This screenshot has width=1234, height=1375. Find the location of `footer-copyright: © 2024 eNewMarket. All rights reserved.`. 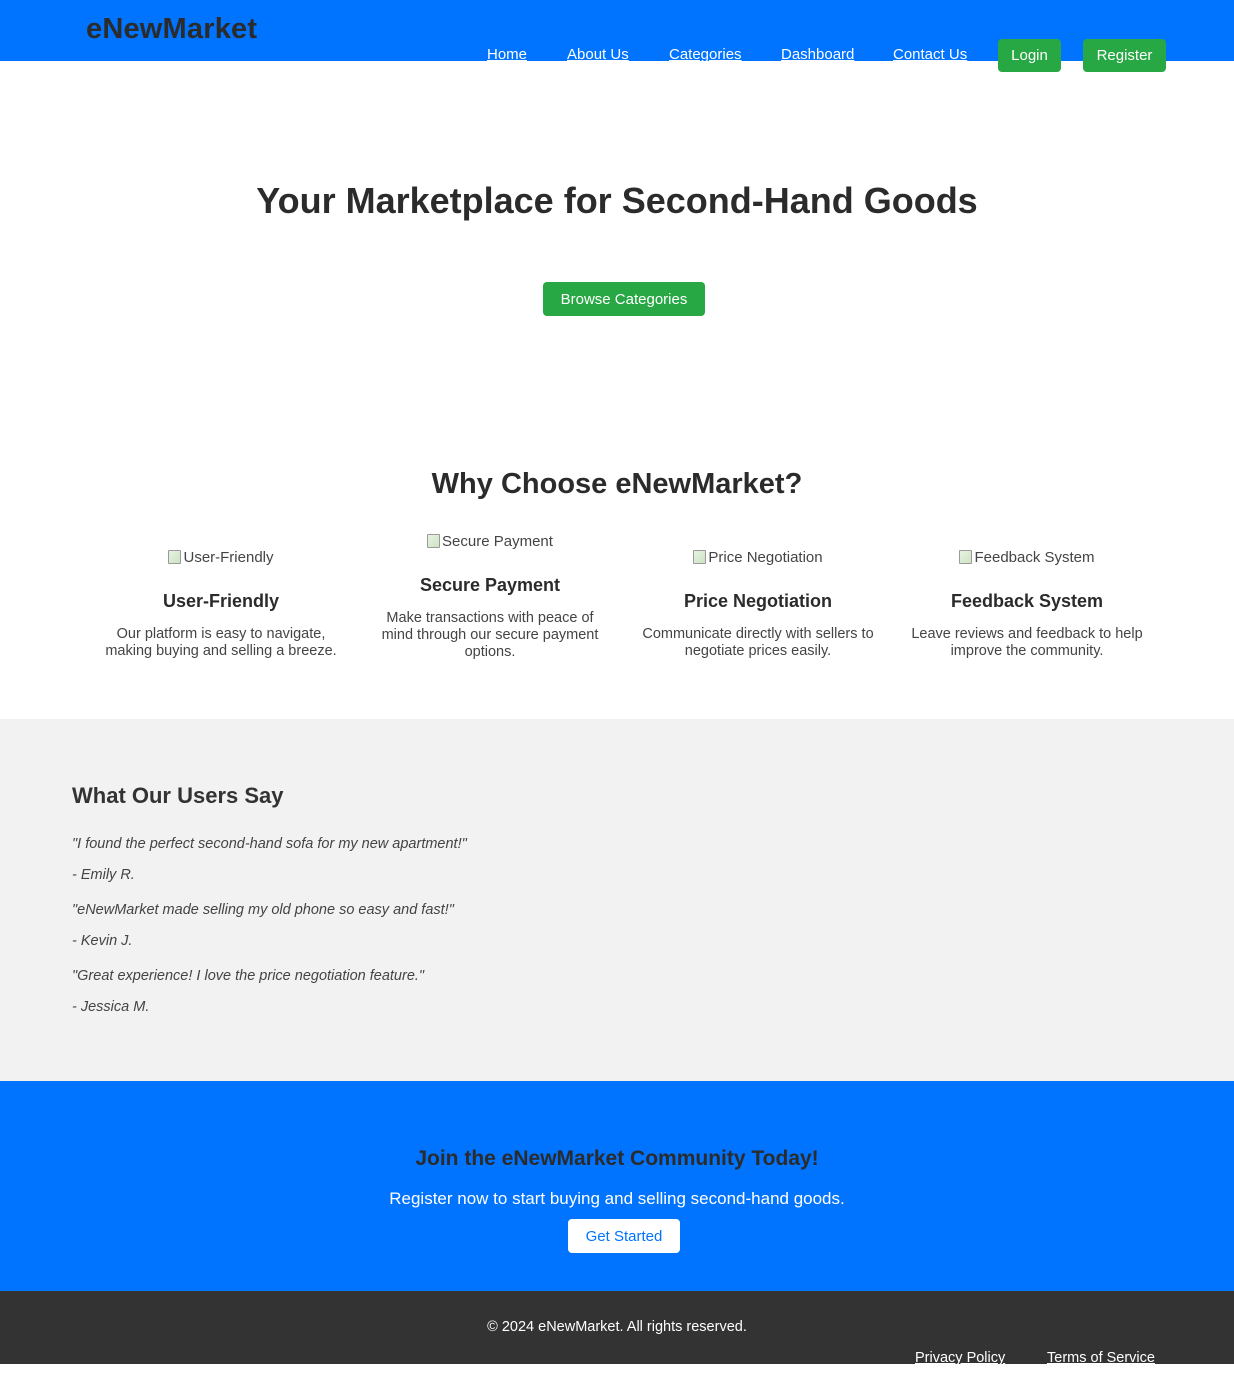

footer-copyright: © 2024 eNewMarket. All rights reserved. is located at coordinates (617, 1327).